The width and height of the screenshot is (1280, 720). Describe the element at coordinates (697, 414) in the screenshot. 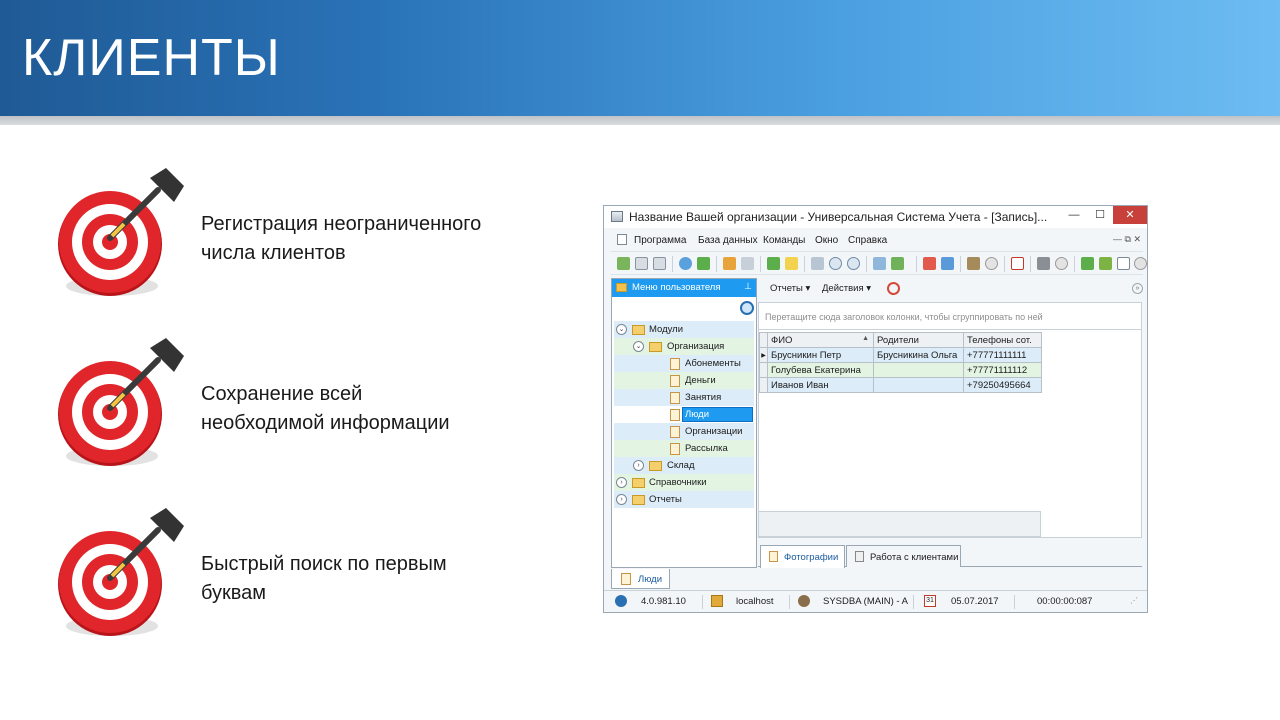

I see `tree-item-label: Люди` at that location.